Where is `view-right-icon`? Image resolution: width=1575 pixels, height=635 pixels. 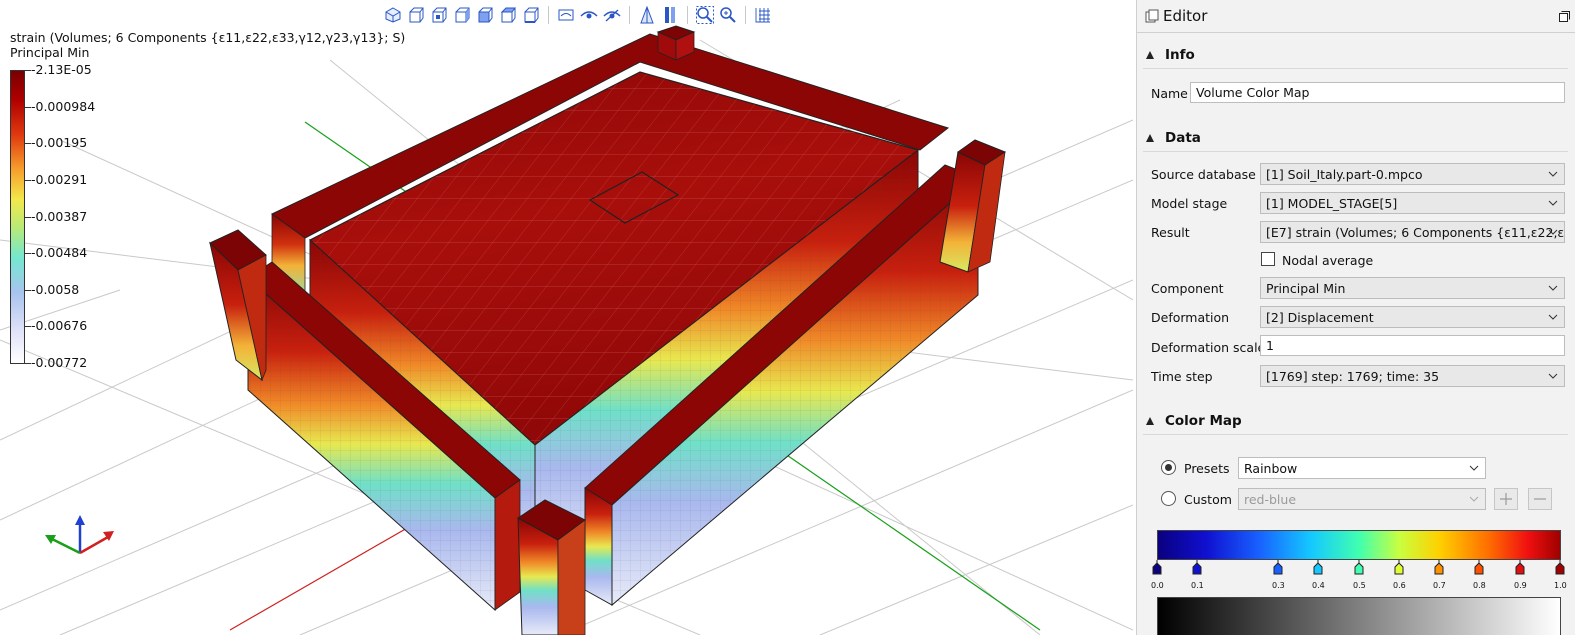 view-right-icon is located at coordinates (485, 15).